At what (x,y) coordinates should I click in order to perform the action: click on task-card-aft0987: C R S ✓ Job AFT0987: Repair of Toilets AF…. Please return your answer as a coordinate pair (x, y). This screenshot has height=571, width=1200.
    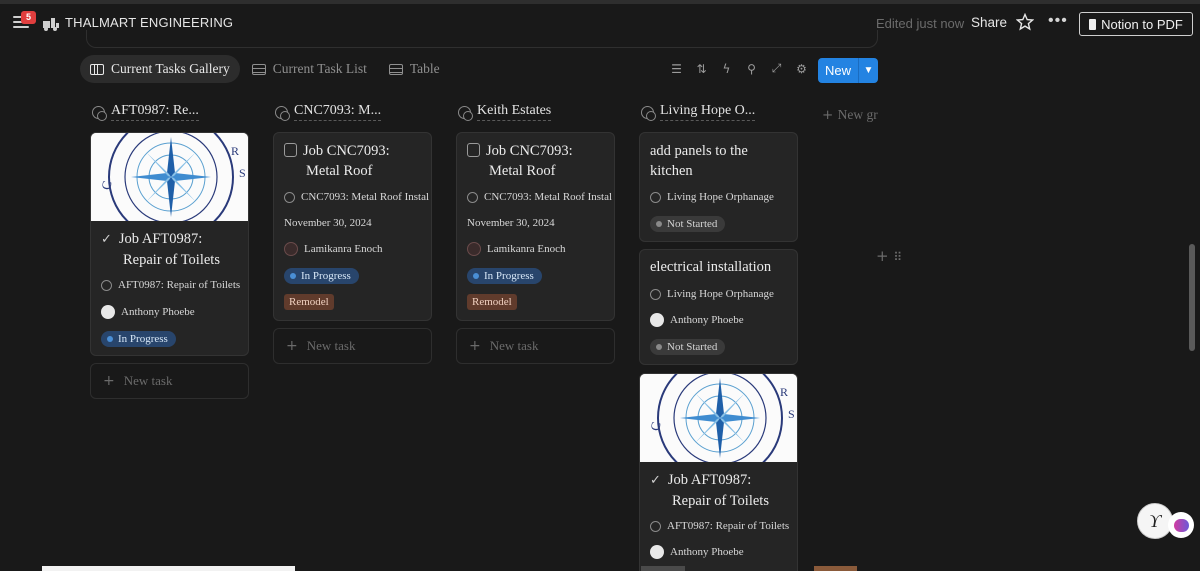
    Looking at the image, I should click on (169, 244).